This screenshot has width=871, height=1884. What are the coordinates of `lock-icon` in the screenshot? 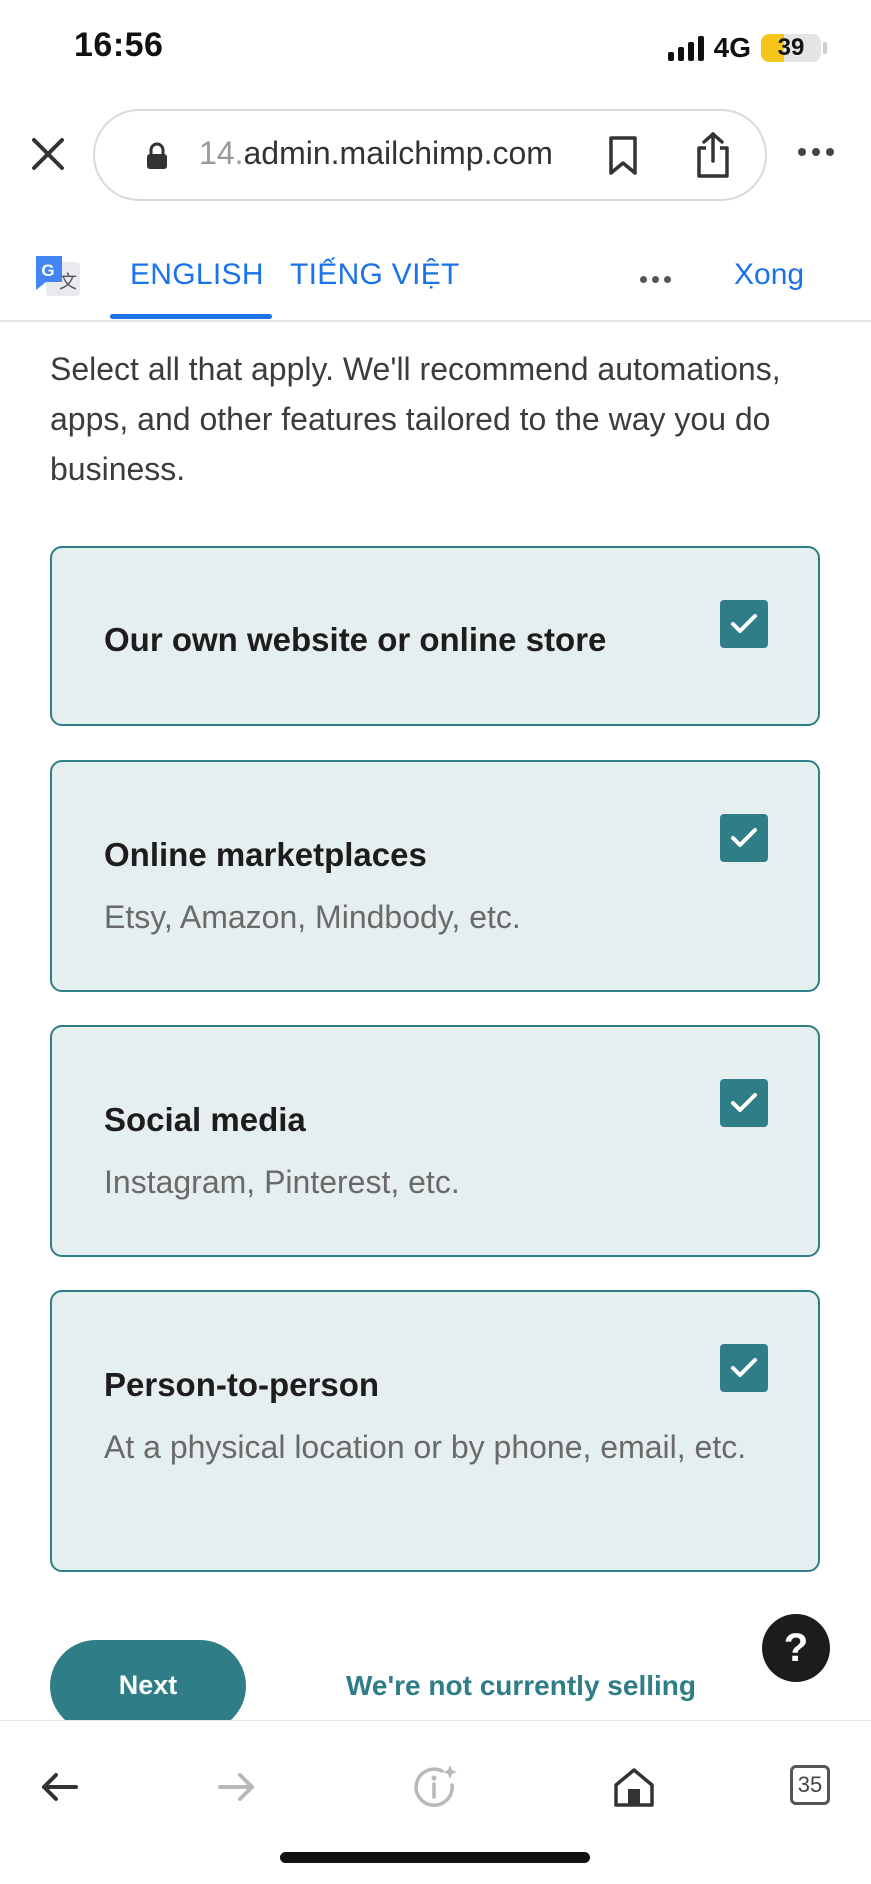 It's located at (157, 156).